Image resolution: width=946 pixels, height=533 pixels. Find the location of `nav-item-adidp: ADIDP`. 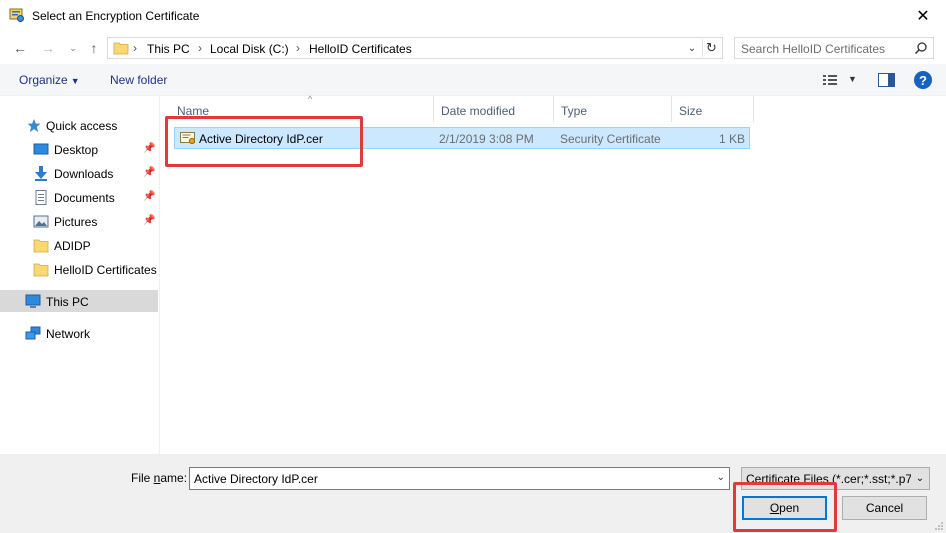

nav-item-adidp: ADIDP is located at coordinates (79, 245).